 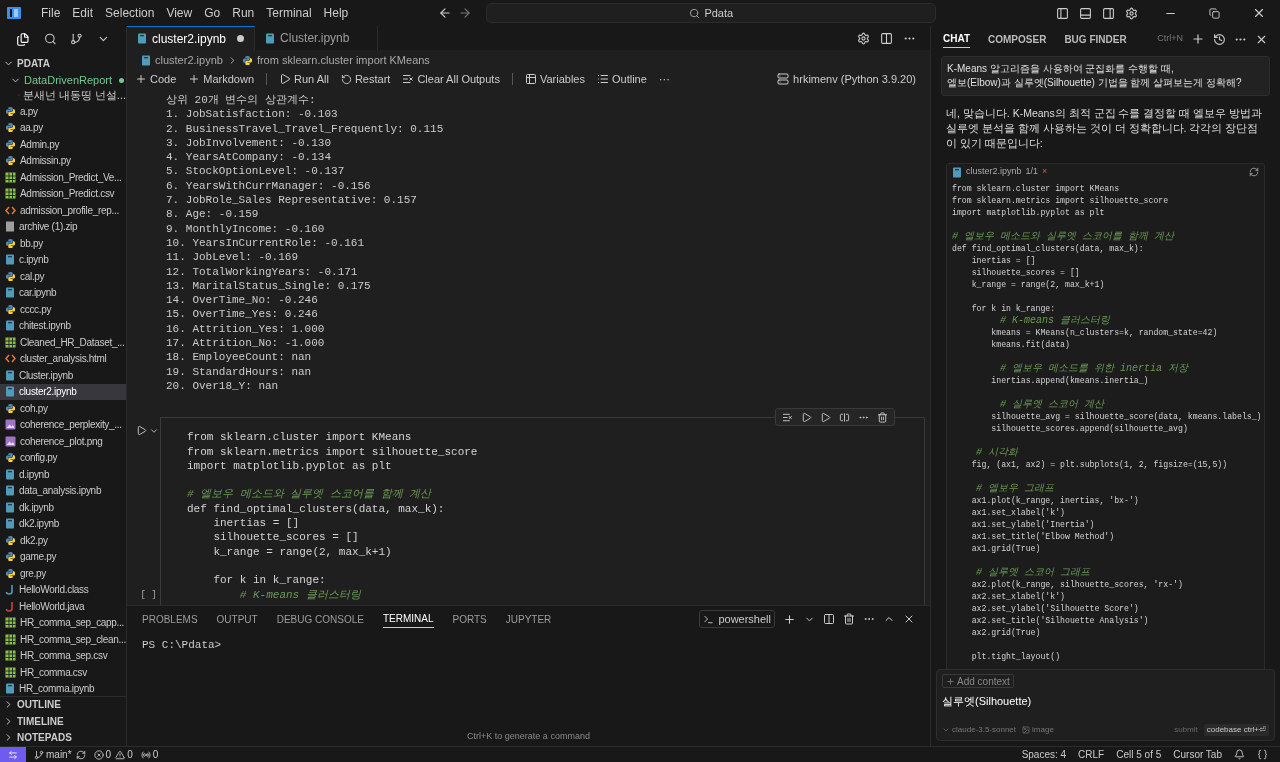 I want to click on file-tree-item: cluster2.ipynb, so click(x=63, y=391).